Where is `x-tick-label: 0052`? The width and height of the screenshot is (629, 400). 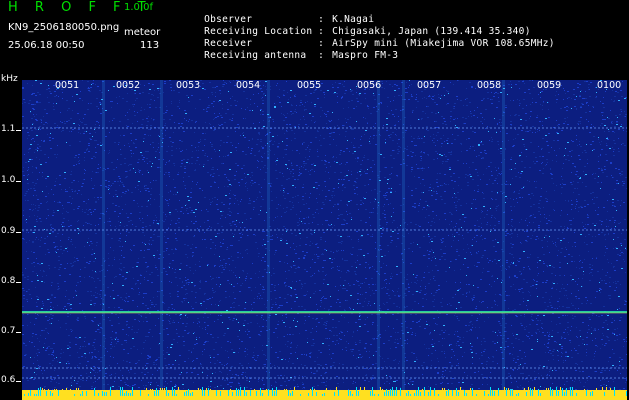 x-tick-label: 0052 is located at coordinates (128, 85).